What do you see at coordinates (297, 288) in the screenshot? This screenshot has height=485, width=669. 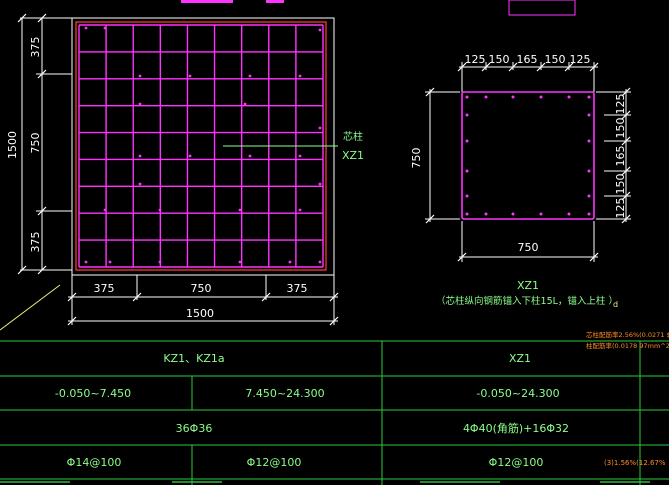 I see `bottom-dim-3: 375` at bounding box center [297, 288].